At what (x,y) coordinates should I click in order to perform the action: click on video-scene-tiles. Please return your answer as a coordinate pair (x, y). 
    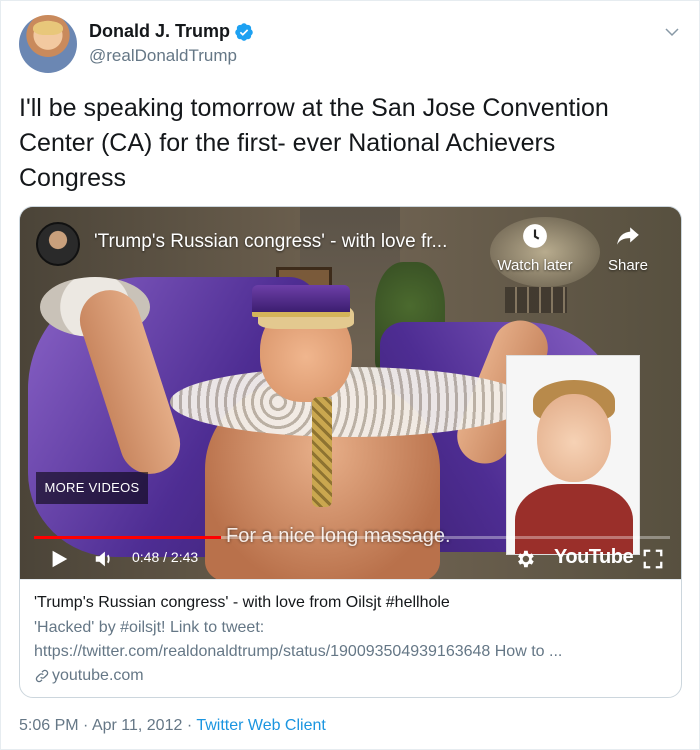
    Looking at the image, I should click on (536, 300).